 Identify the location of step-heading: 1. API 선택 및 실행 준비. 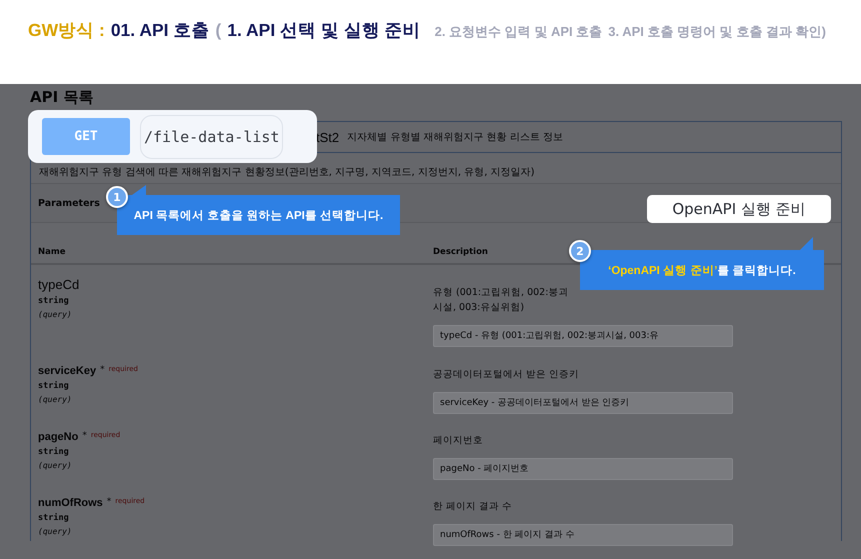
(324, 30).